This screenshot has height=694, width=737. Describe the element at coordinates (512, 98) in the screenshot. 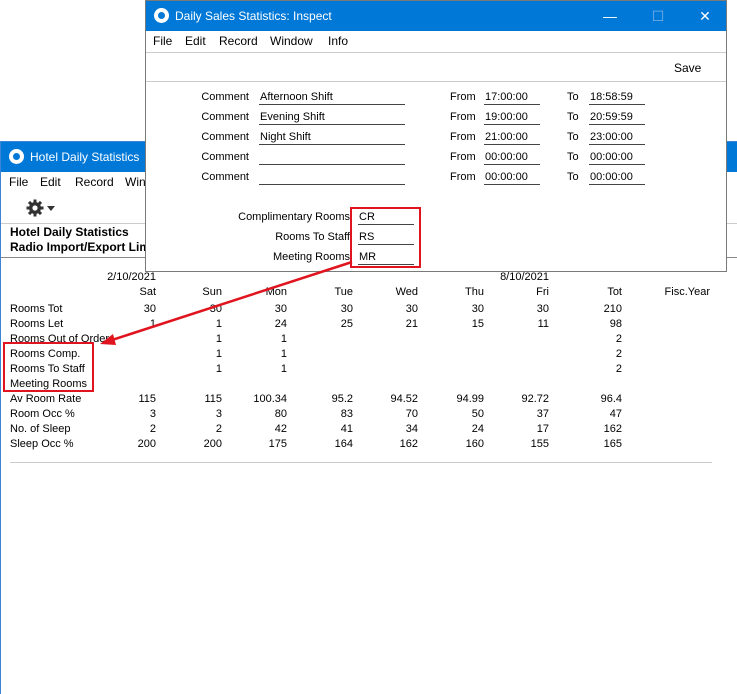

I see `from-time-field: 17:00:00` at that location.